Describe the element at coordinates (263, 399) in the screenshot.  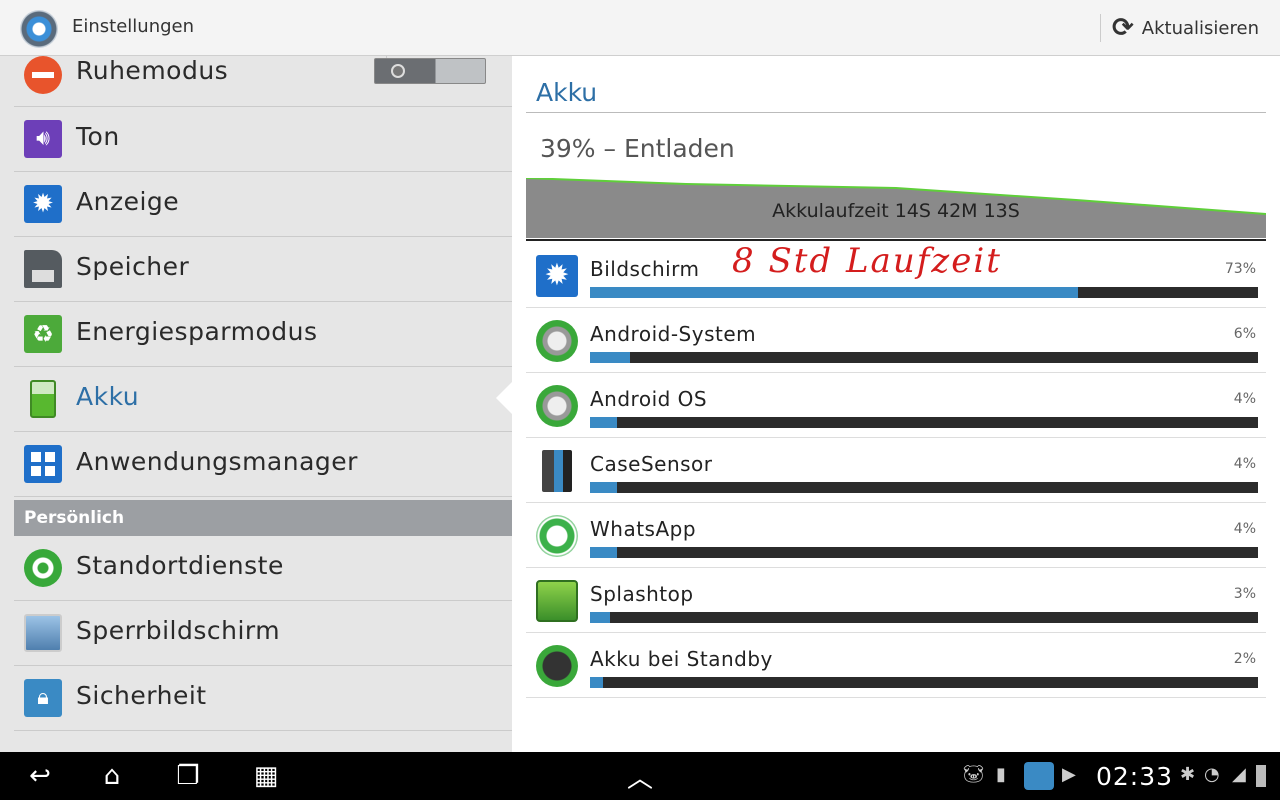
I see `sidebar-item-akku: Akku` at that location.